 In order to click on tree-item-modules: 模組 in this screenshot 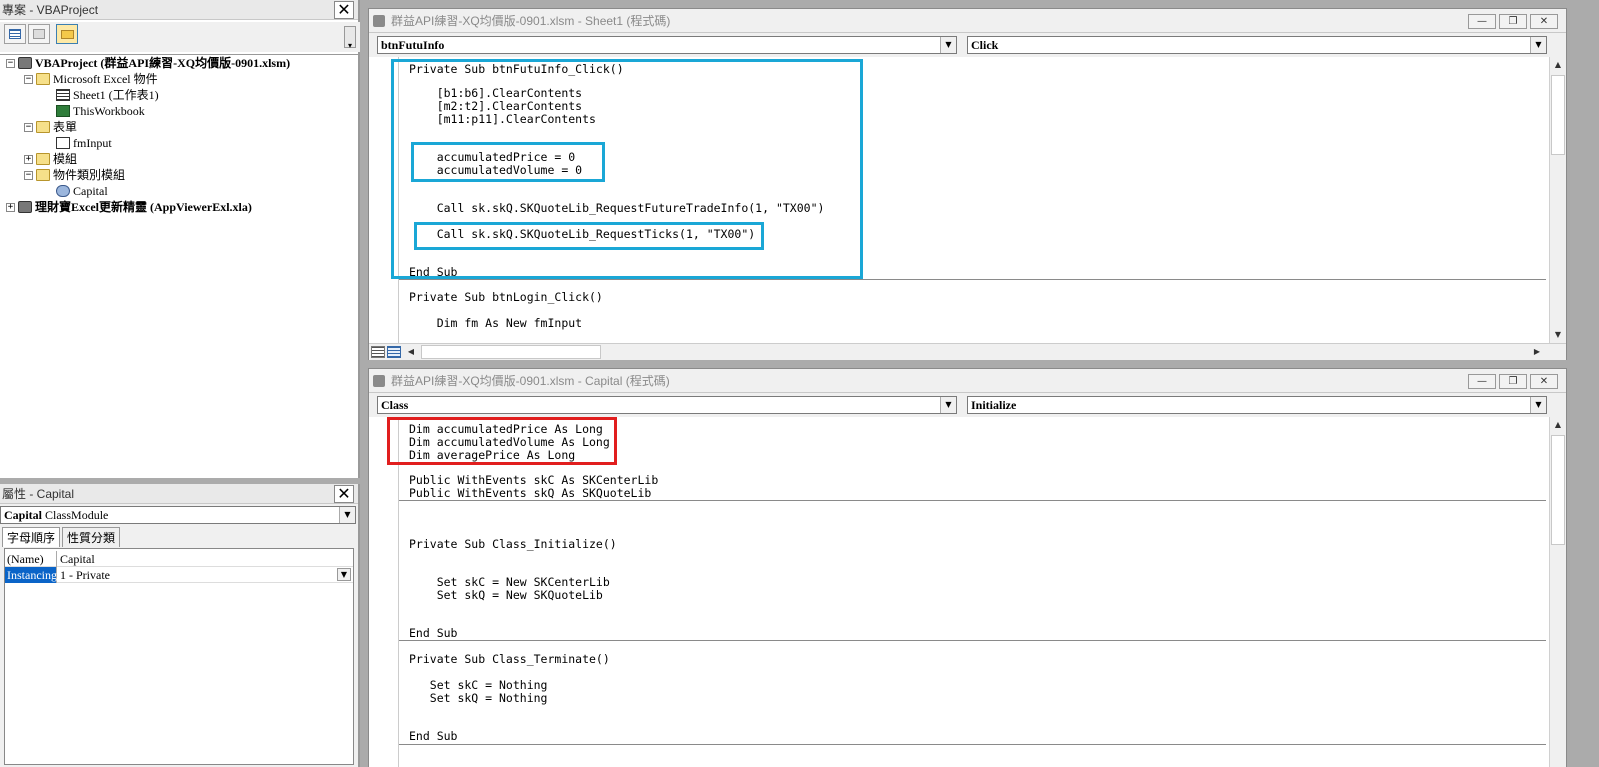, I will do `click(56, 159)`.